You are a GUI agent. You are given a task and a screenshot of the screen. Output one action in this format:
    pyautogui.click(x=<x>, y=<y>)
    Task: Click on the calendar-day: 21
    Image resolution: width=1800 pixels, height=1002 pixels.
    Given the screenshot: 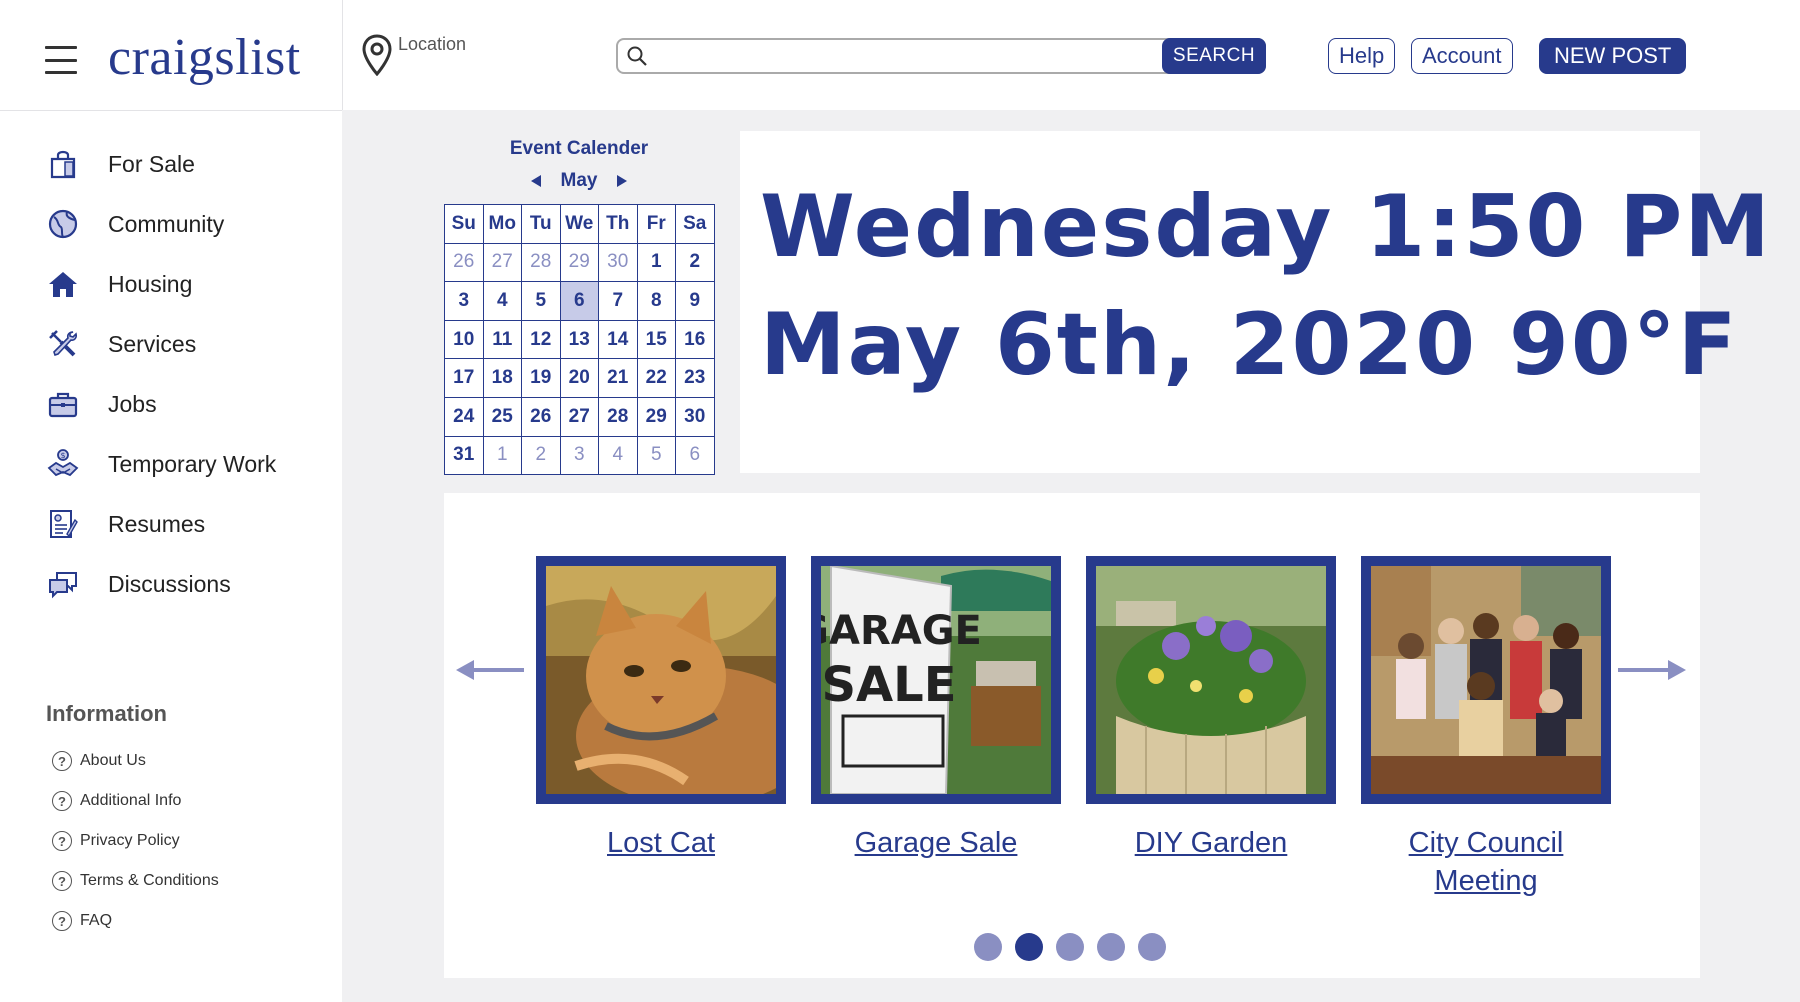 What is the action you would take?
    pyautogui.click(x=618, y=378)
    